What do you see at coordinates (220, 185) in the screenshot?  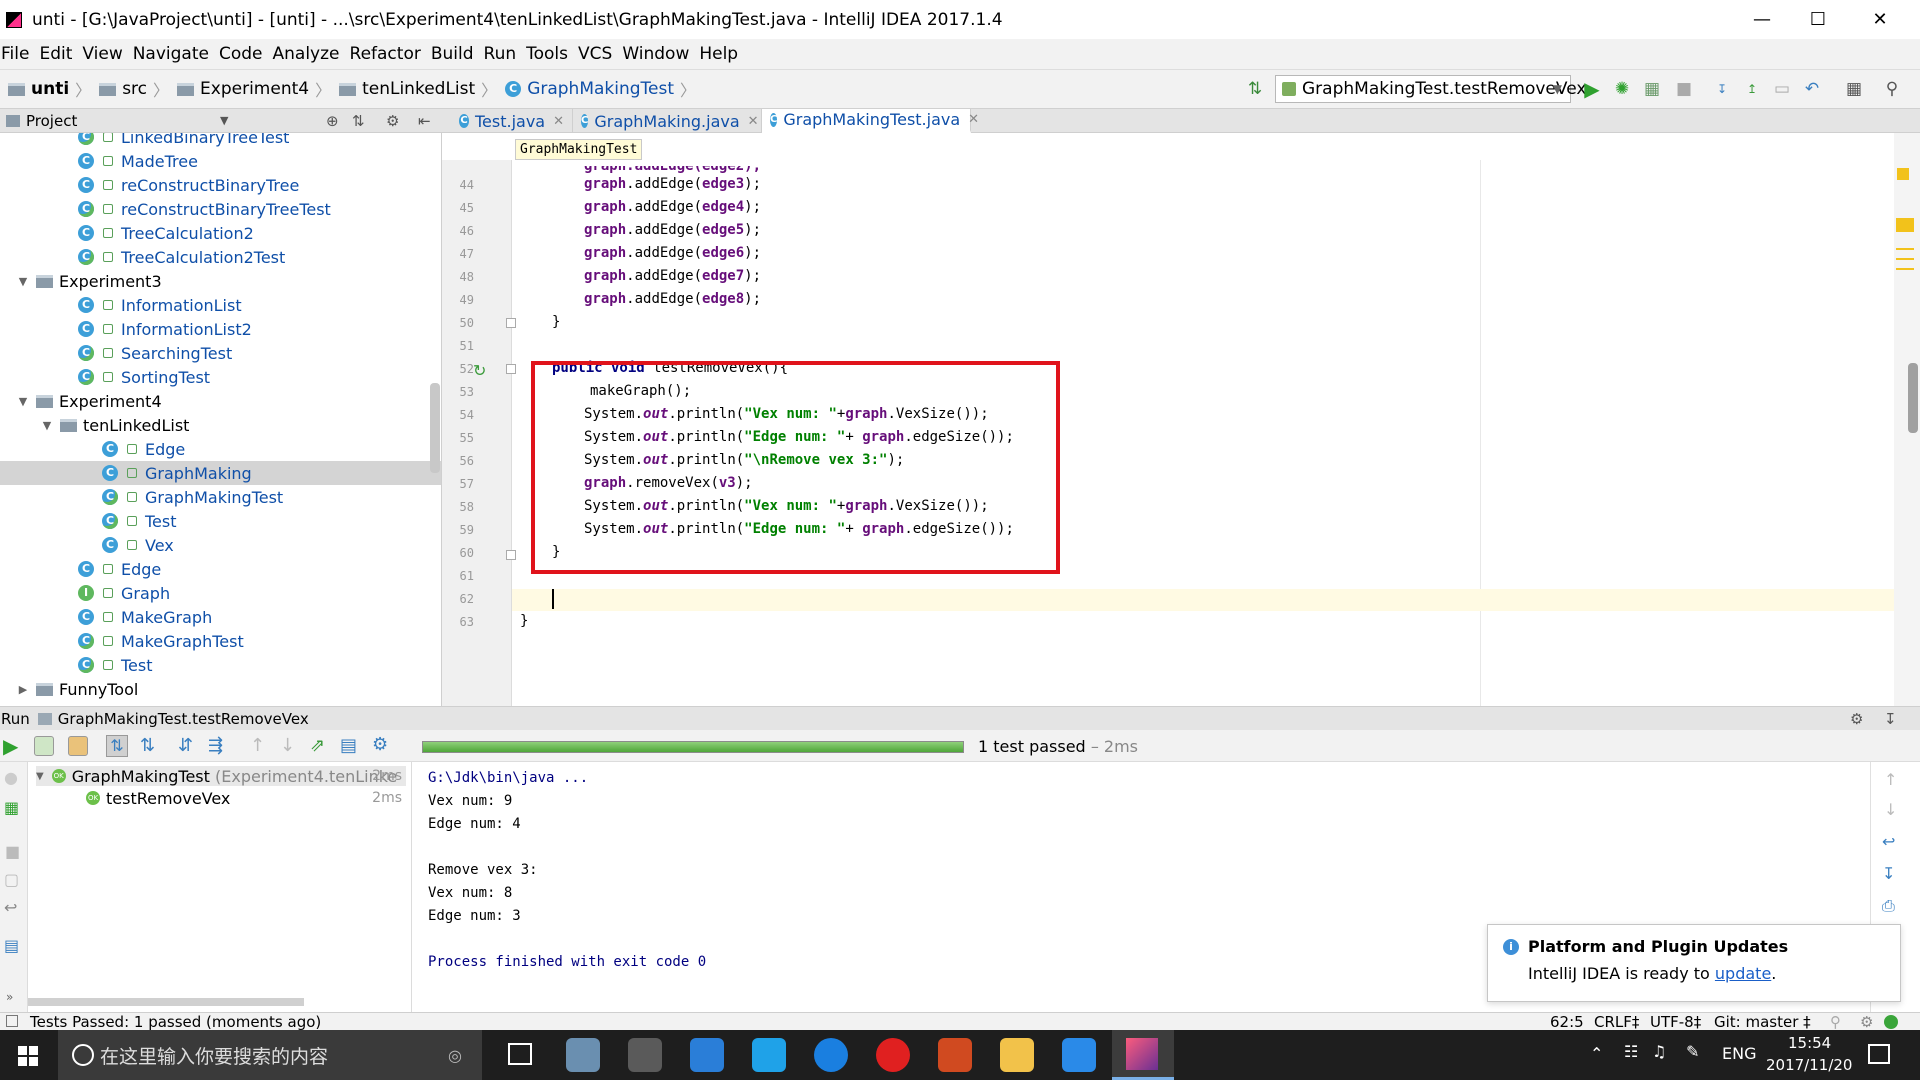 I see `project-tree-item: CreConstructBinaryTree` at bounding box center [220, 185].